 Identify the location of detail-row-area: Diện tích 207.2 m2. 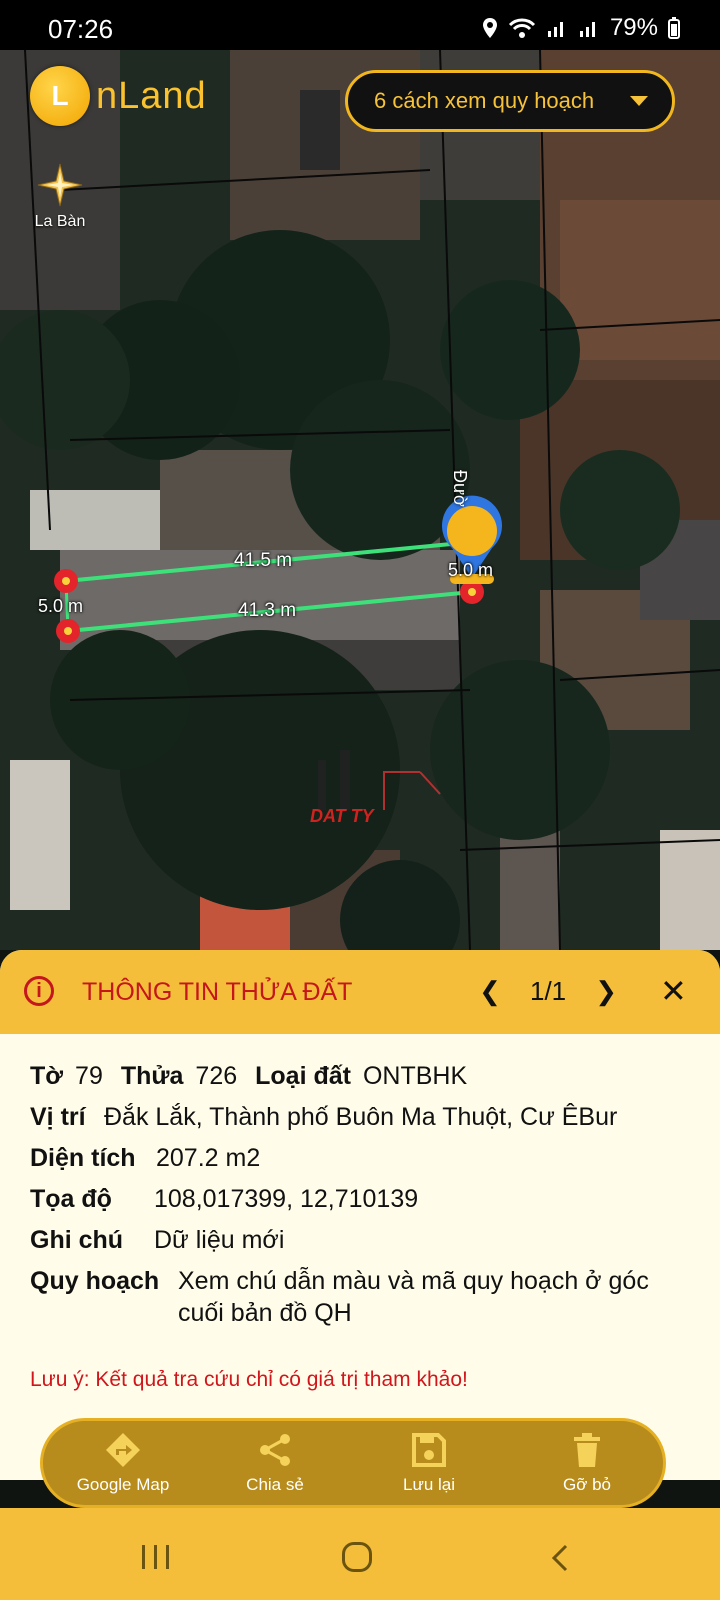
(349, 1158).